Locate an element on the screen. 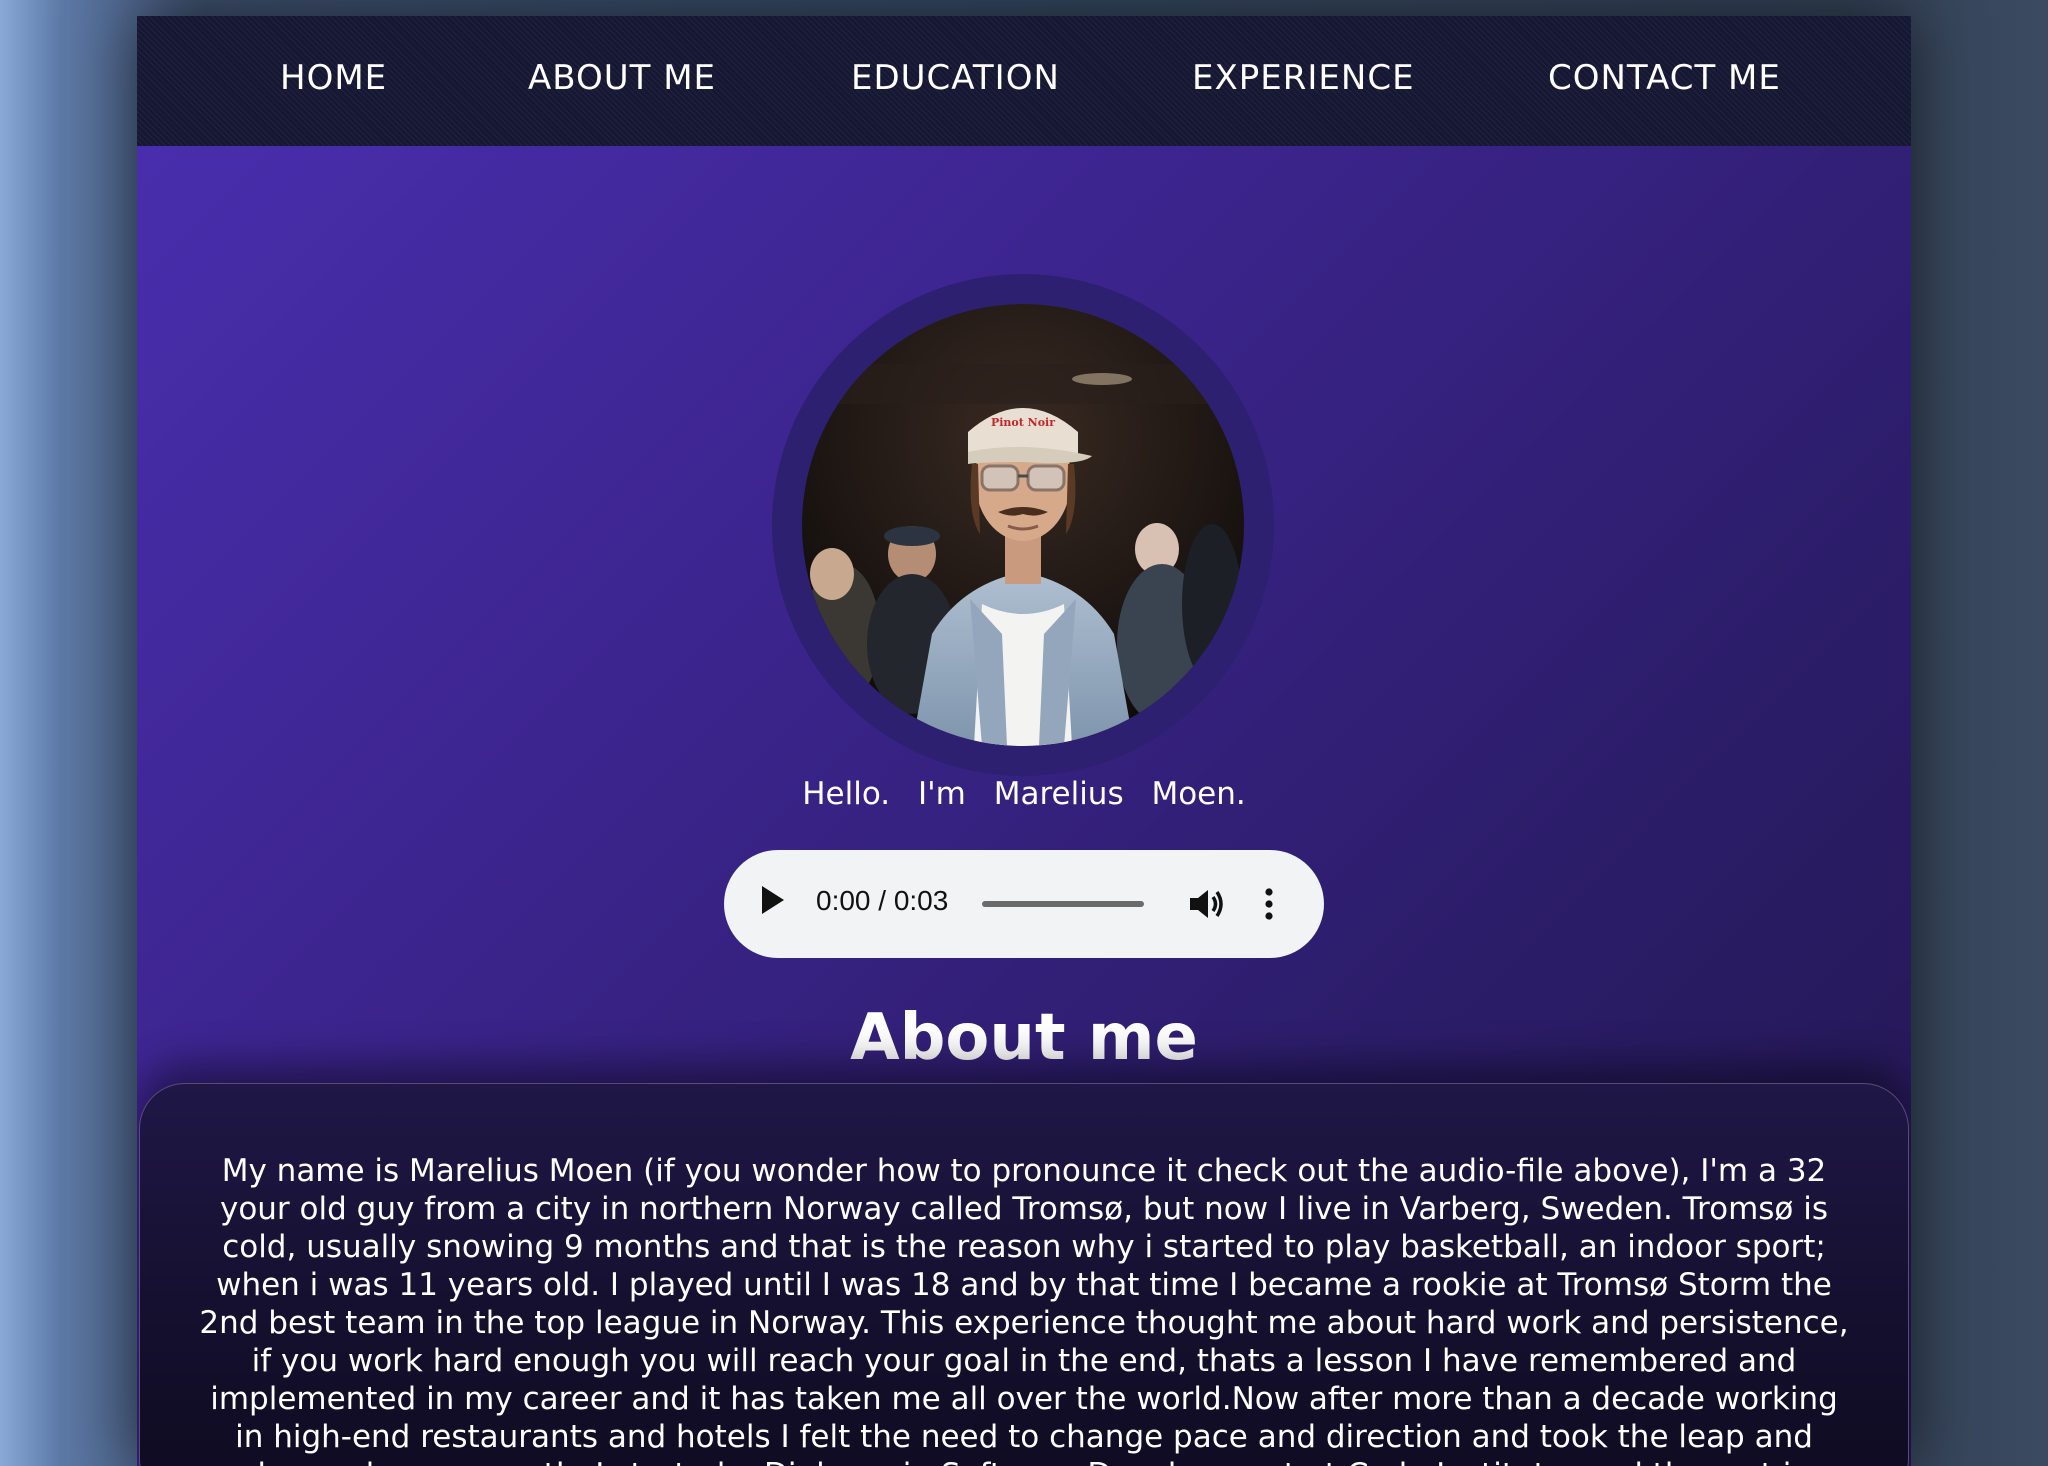 This screenshot has width=2048, height=1466. play-icon is located at coordinates (773, 900).